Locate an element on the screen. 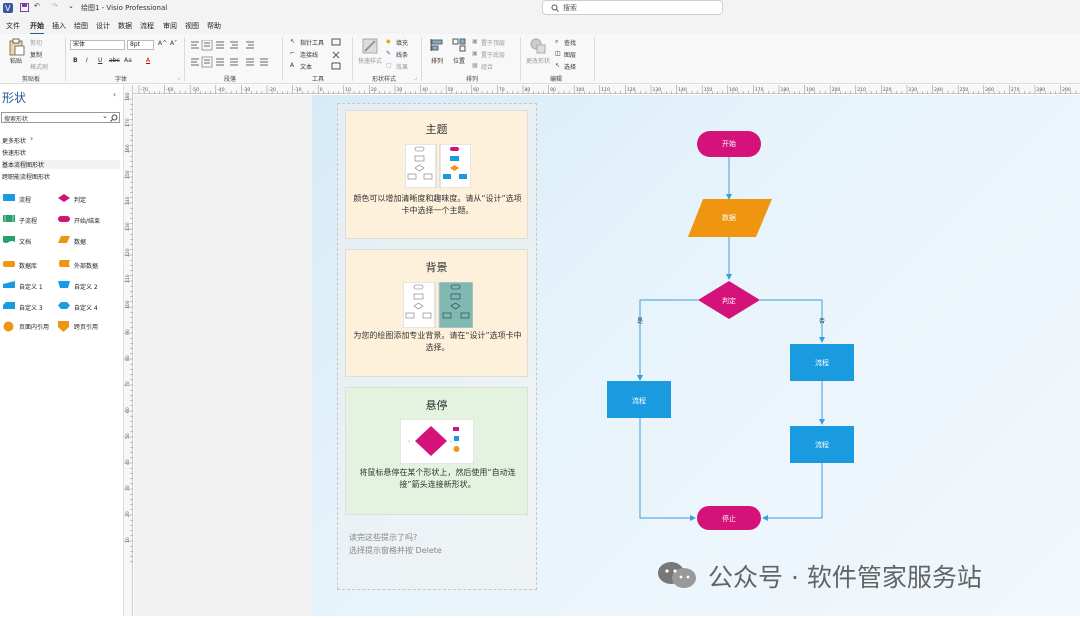  data-label: 数据 is located at coordinates (729, 218).